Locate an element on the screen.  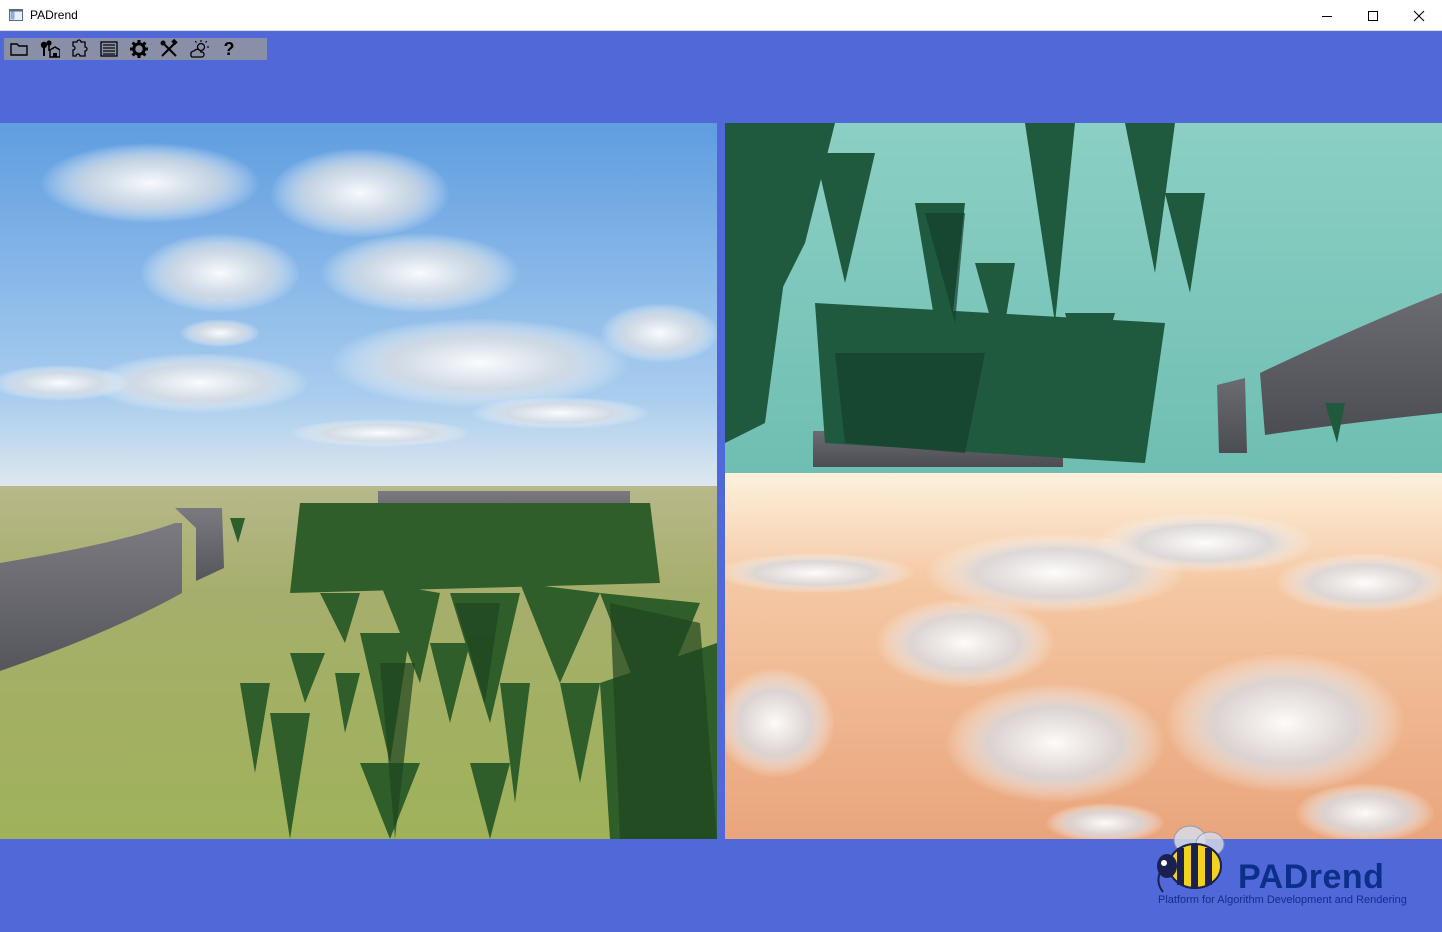
tools-icon is located at coordinates (169, 49).